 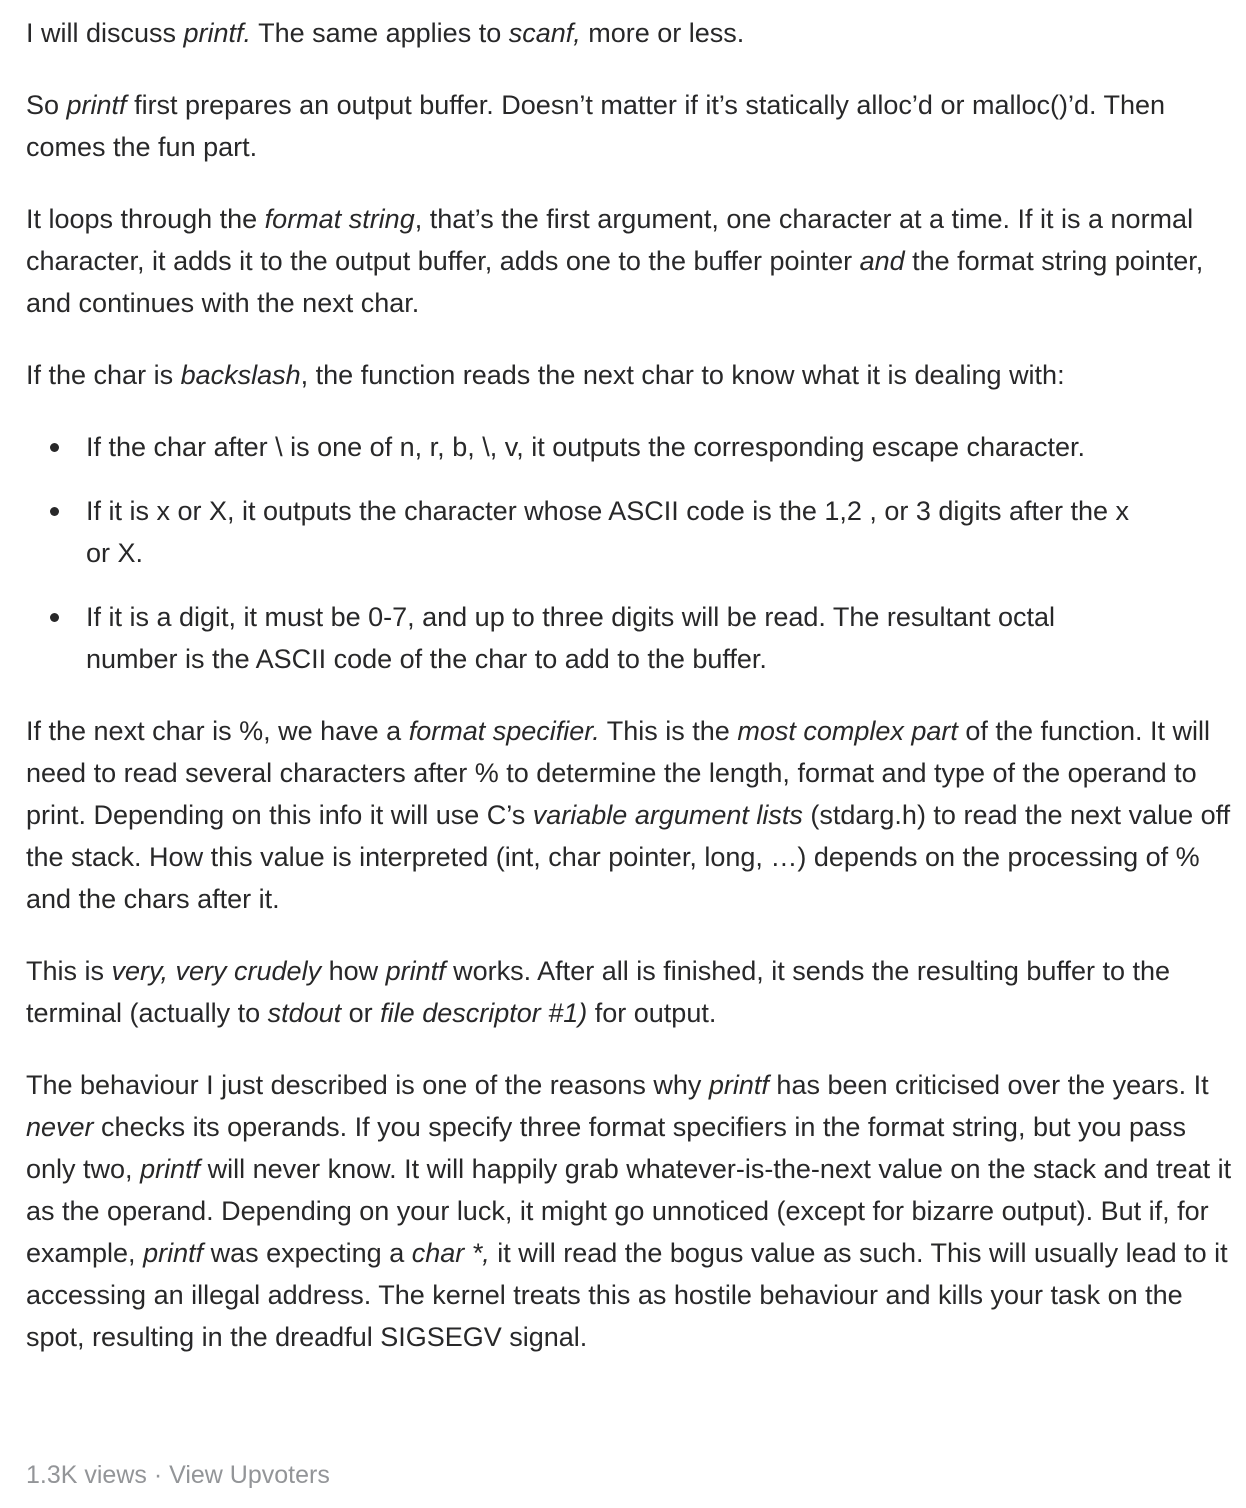 I want to click on text-run: The same applies to, so click(x=380, y=33).